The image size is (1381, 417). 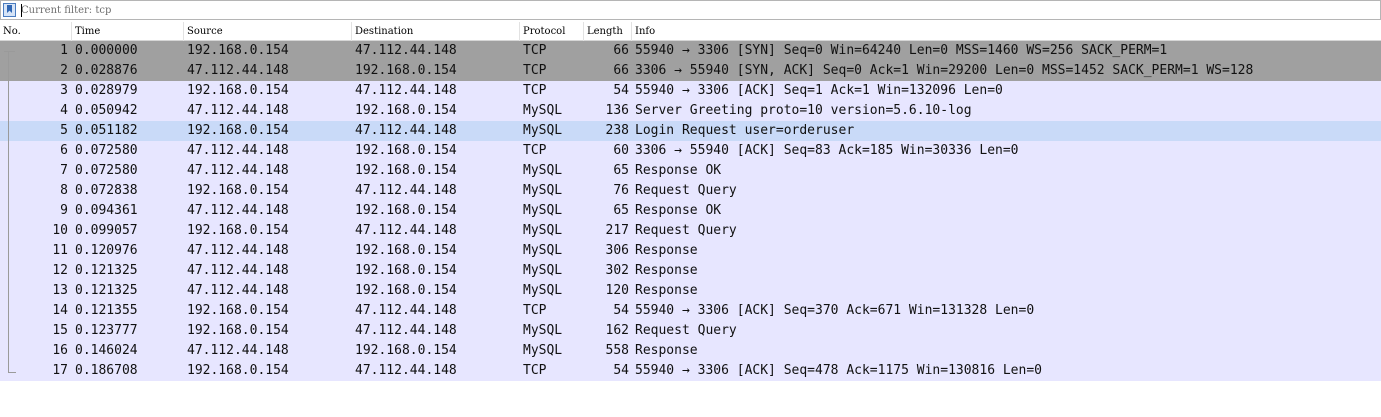 What do you see at coordinates (60, 310) in the screenshot?
I see `cell-no: 14` at bounding box center [60, 310].